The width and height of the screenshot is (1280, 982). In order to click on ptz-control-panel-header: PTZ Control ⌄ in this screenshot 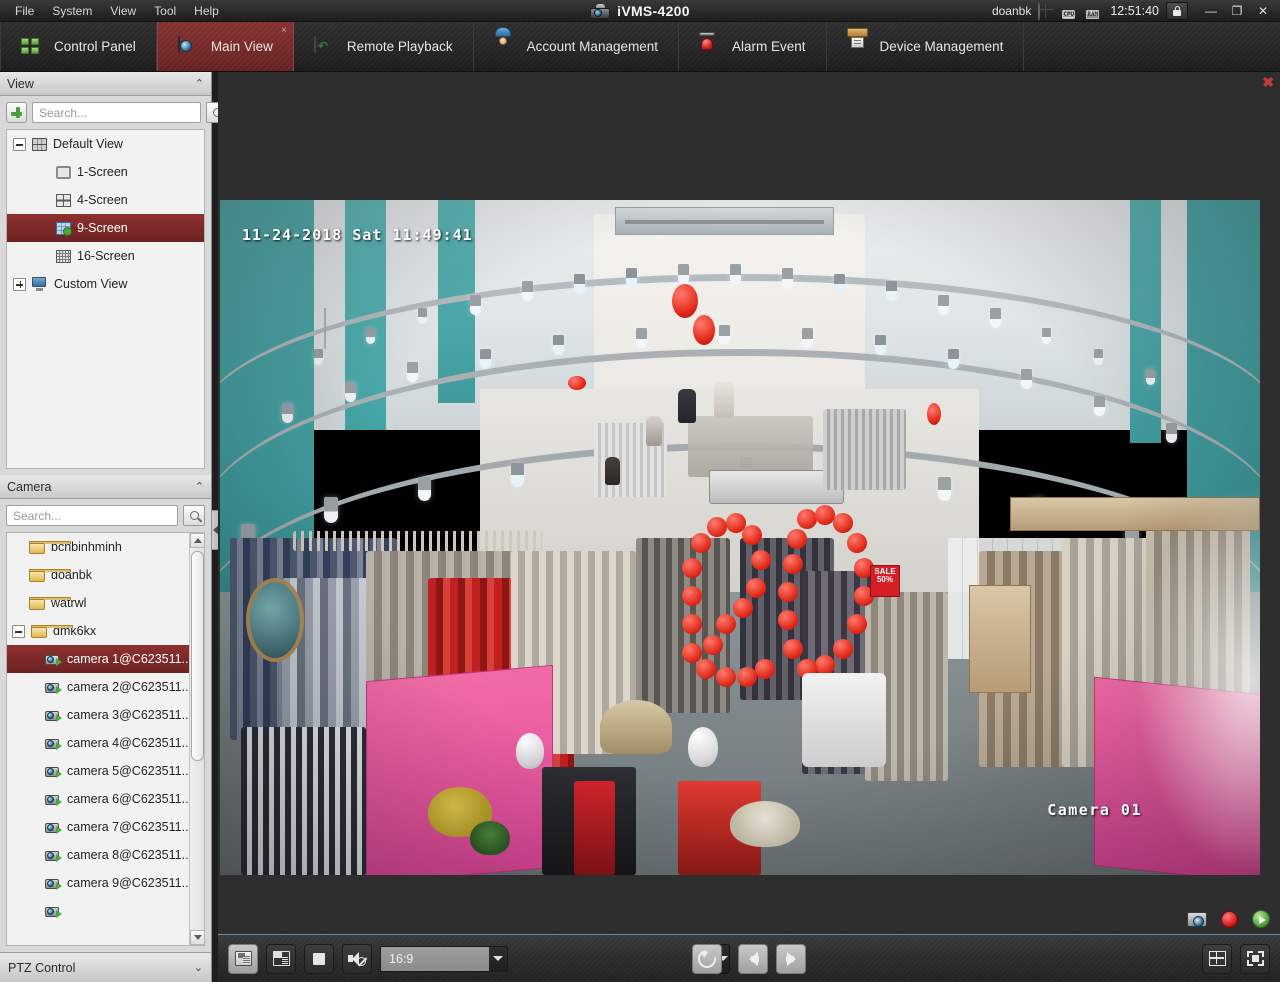, I will do `click(105, 967)`.